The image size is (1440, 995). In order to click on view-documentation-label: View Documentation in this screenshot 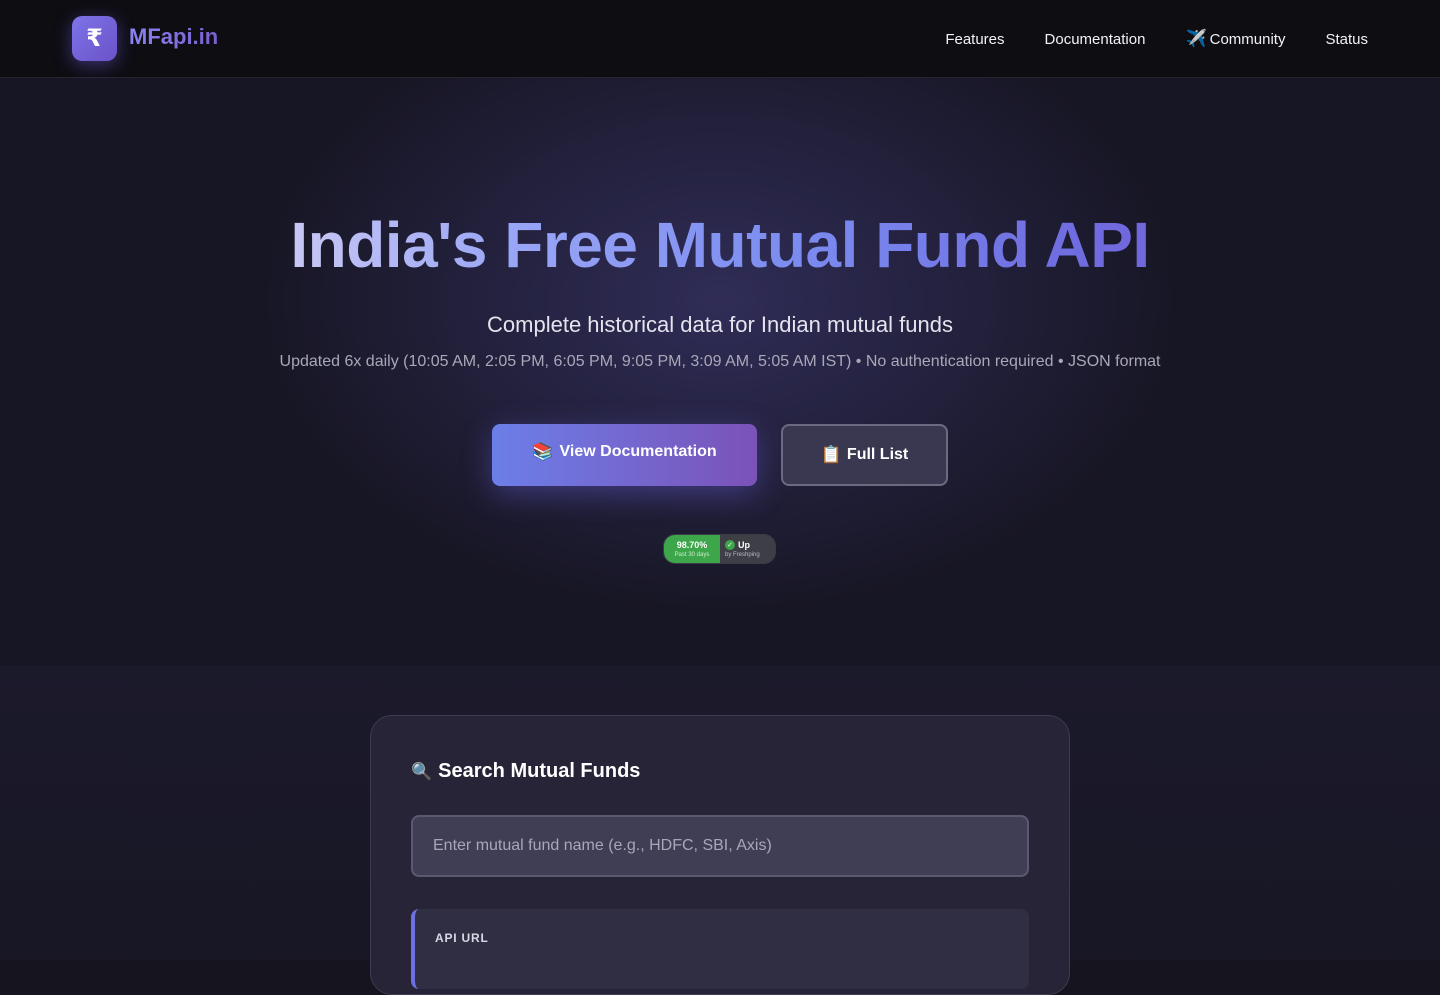, I will do `click(638, 451)`.